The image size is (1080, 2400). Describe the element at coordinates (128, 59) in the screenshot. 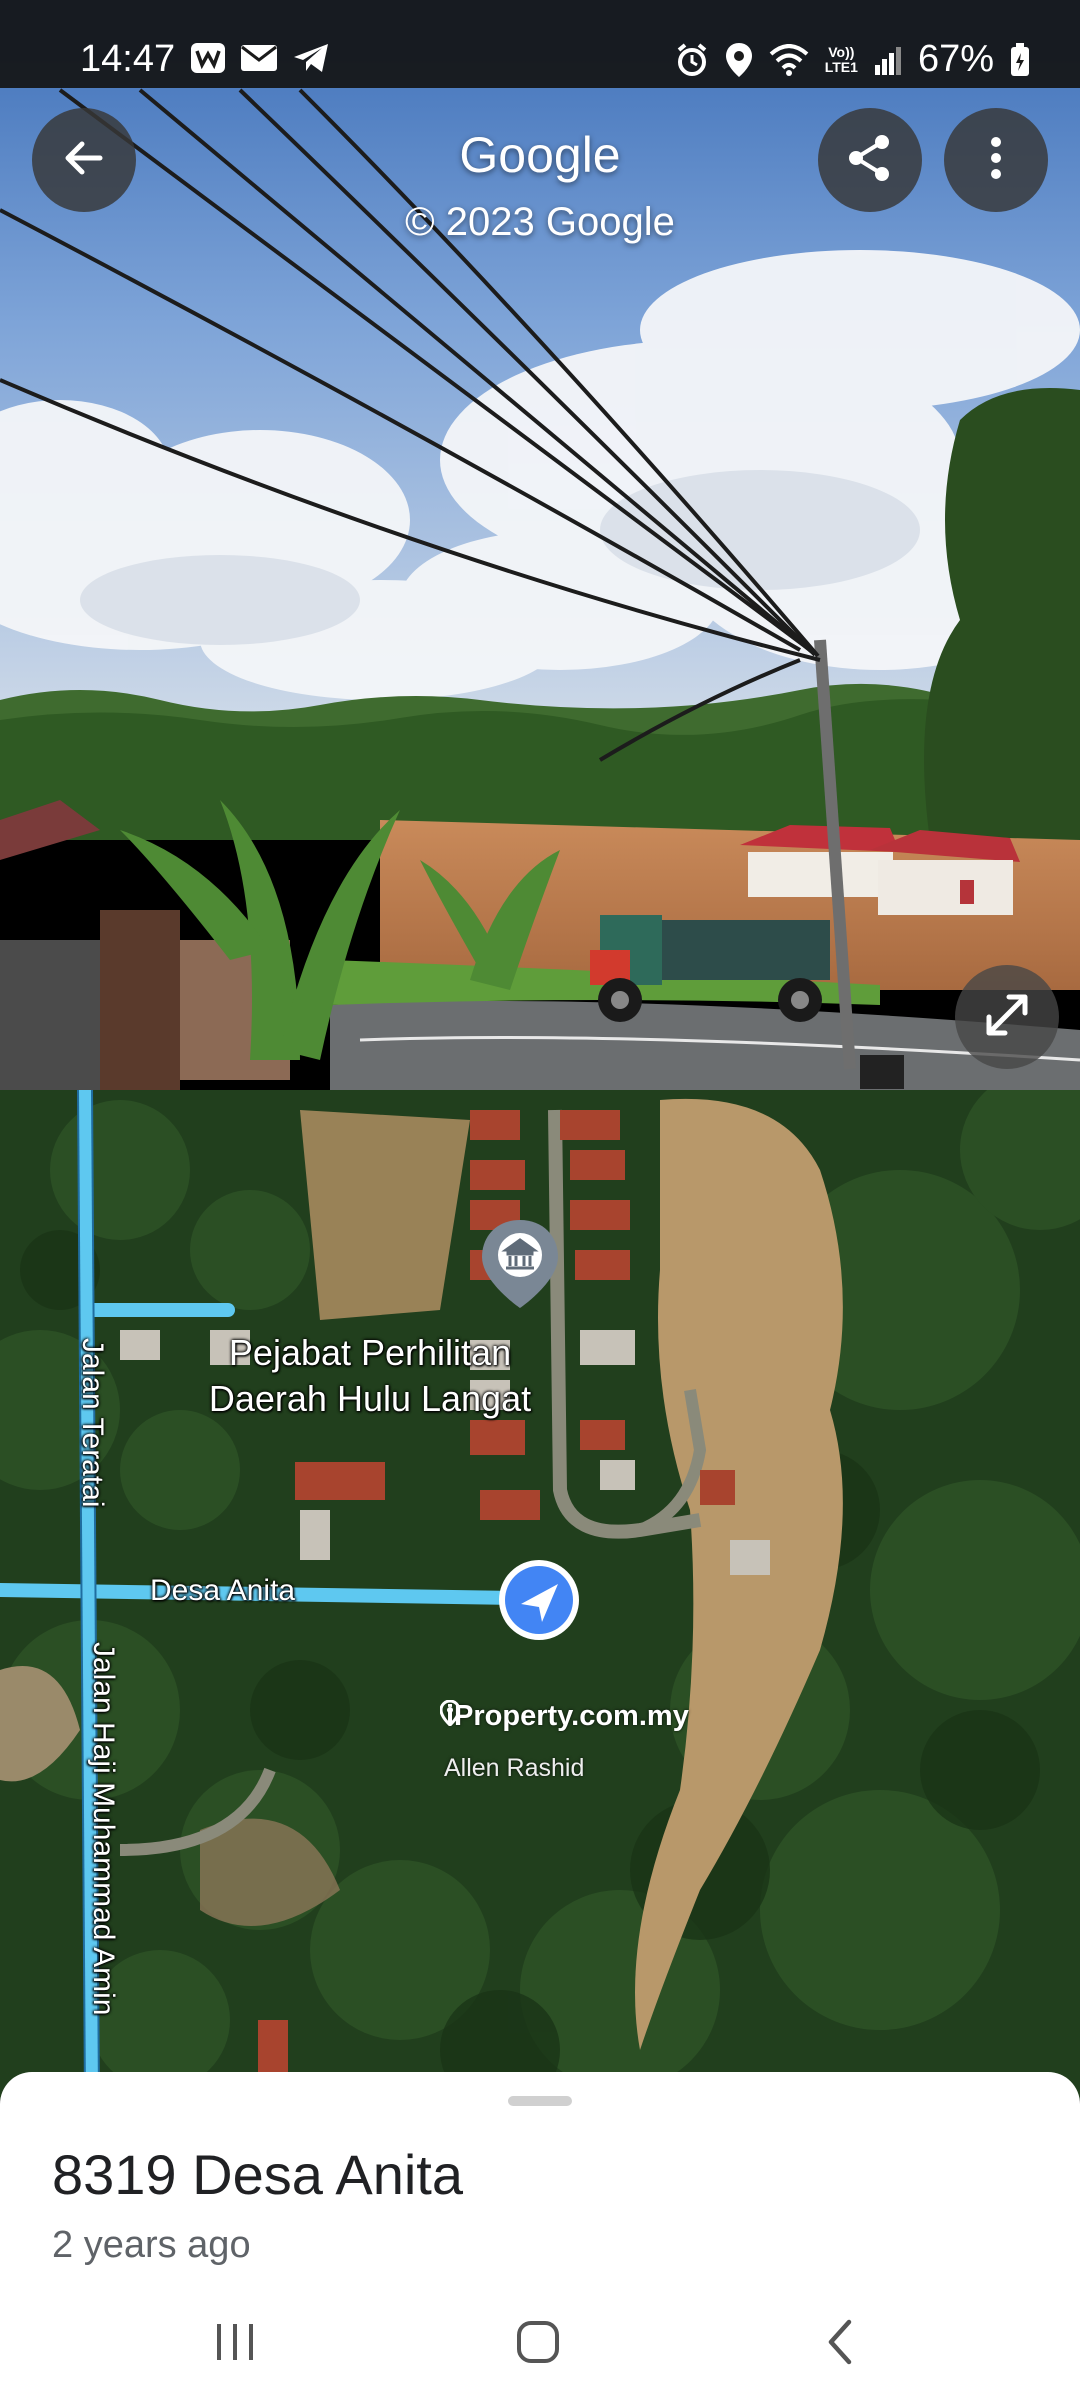

I see `status-time: 14:47` at that location.